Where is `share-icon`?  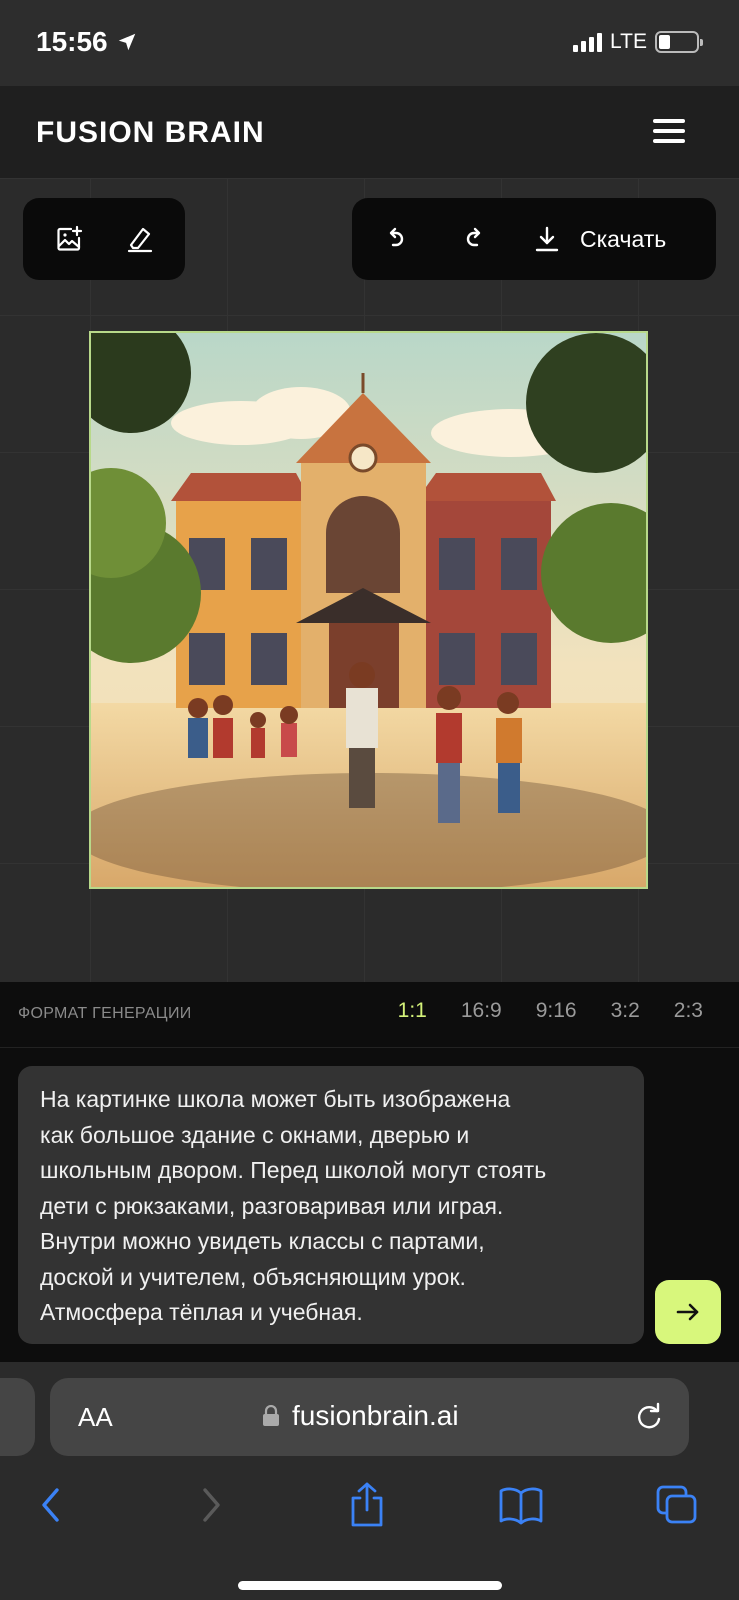
share-icon is located at coordinates (367, 1504).